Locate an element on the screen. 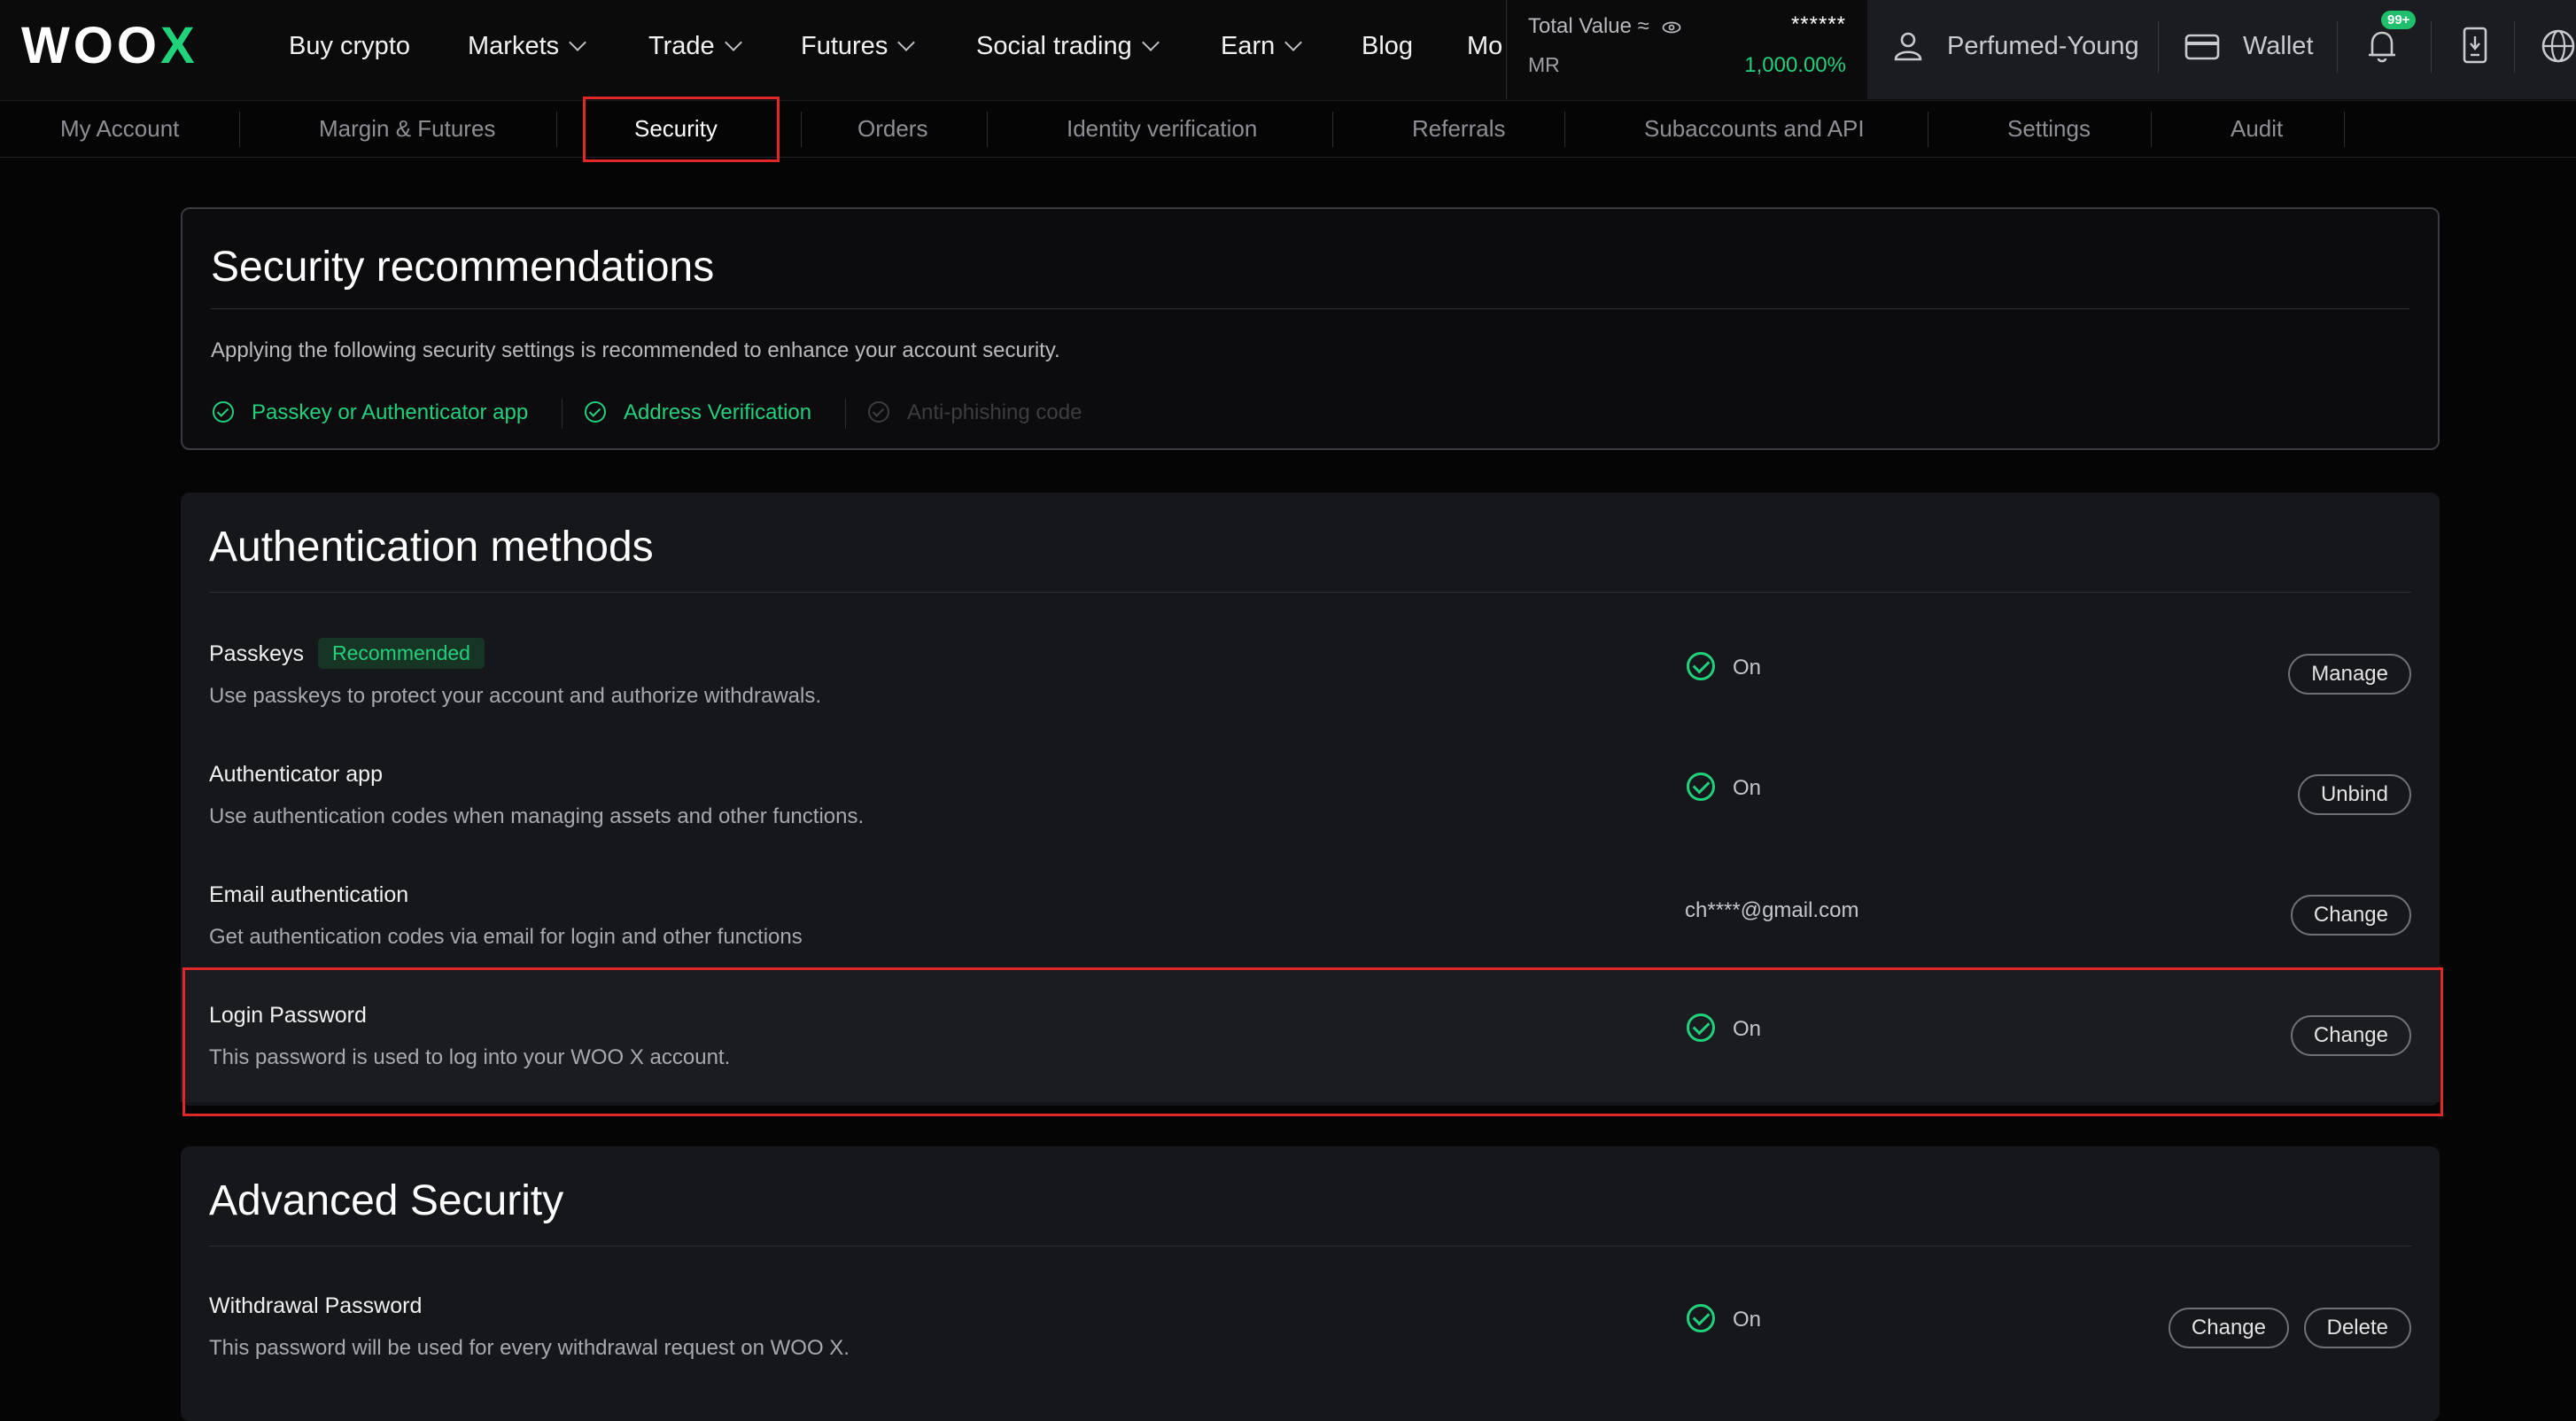  tab-audit: Audit is located at coordinates (2257, 129).